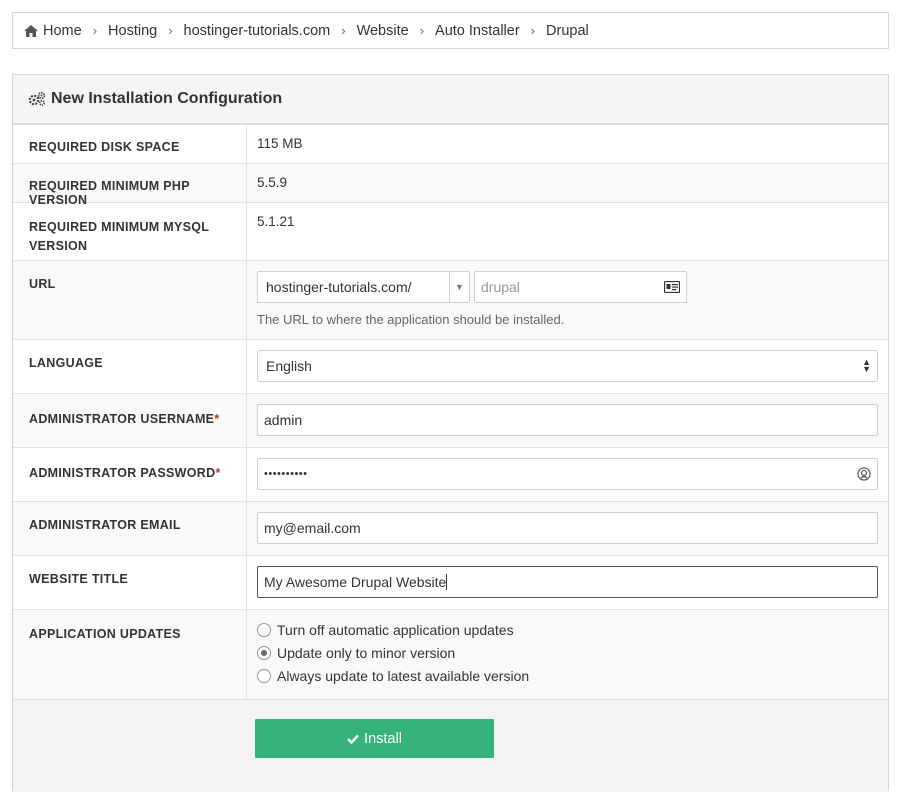 The width and height of the screenshot is (900, 792). What do you see at coordinates (450, 185) in the screenshot?
I see `php-version-row: REQUIRED MINIMUM PHP VERSION 5.5.9` at bounding box center [450, 185].